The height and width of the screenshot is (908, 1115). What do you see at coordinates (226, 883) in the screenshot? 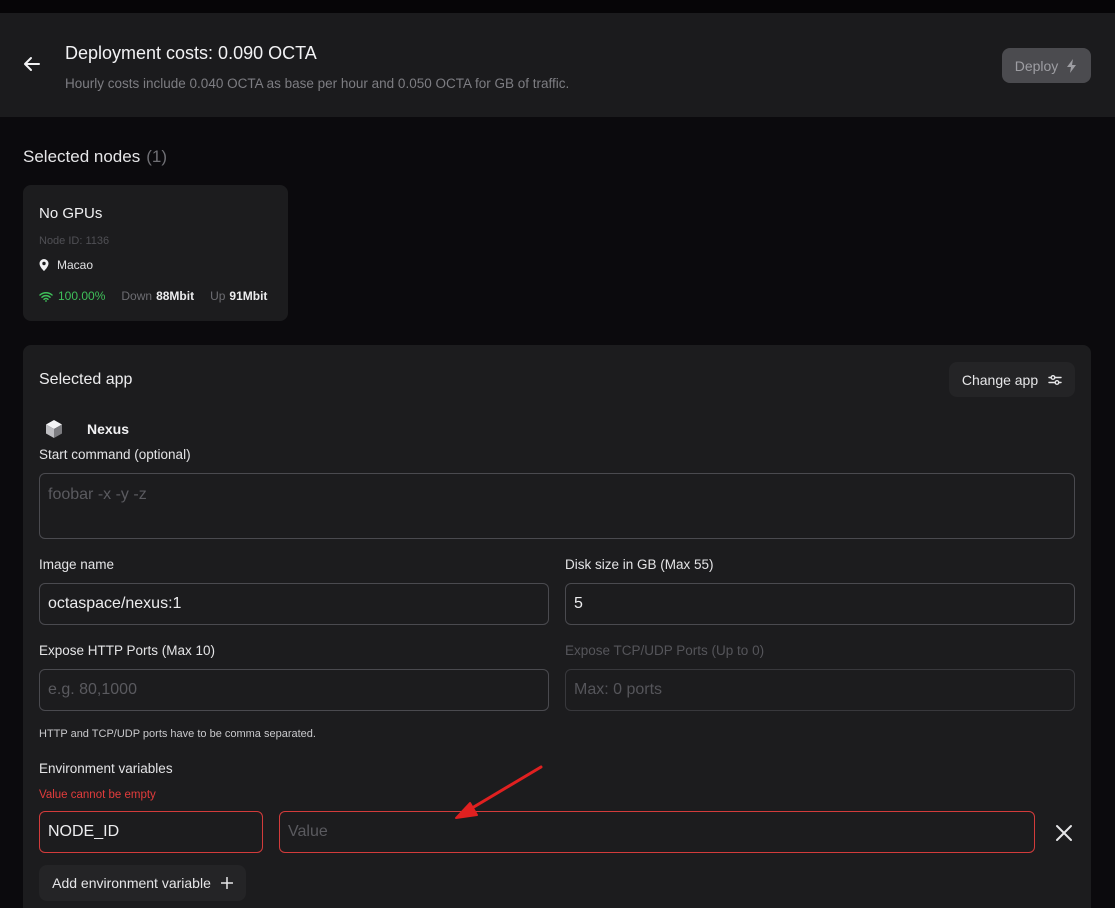
I see `plus-icon` at bounding box center [226, 883].